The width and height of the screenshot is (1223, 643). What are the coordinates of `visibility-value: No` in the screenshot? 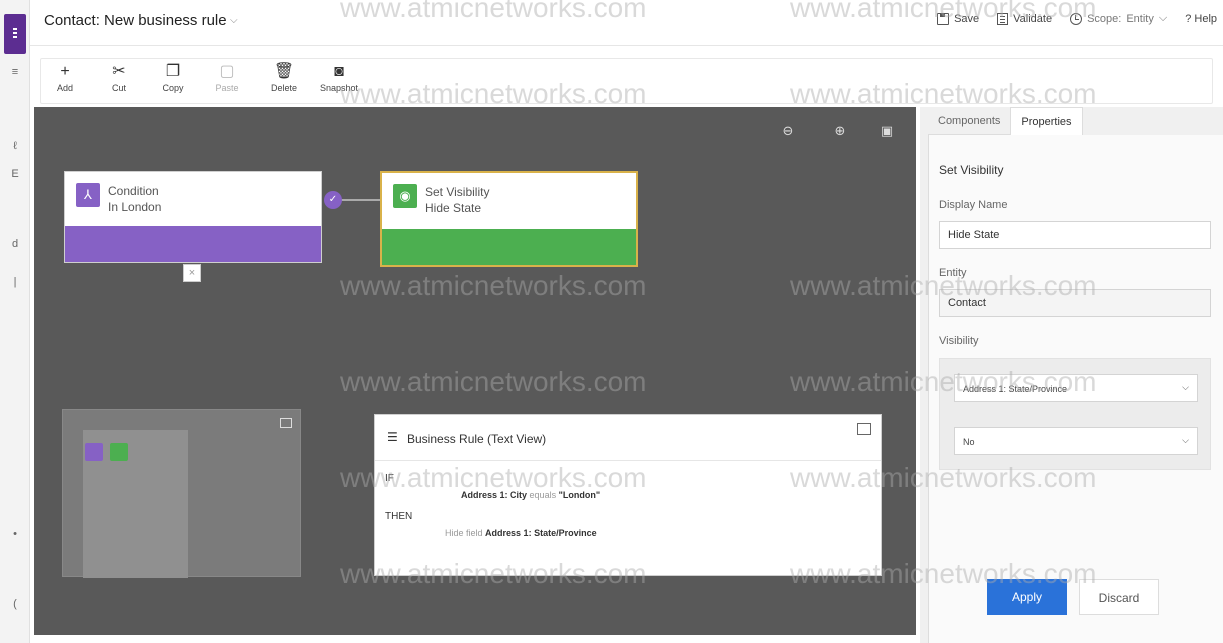 It's located at (969, 442).